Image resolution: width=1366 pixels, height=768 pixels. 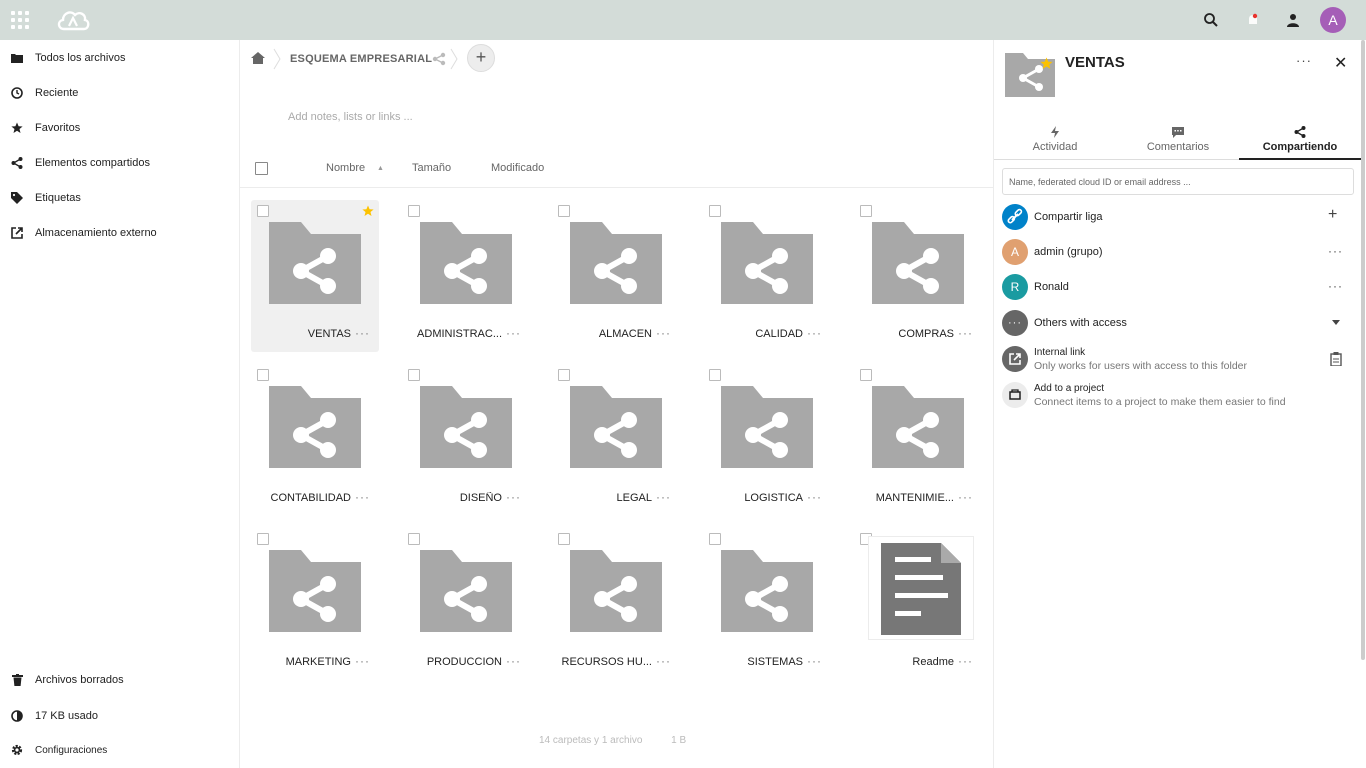 What do you see at coordinates (767, 440) in the screenshot?
I see `file-grid-item: LOGISTICA ···` at bounding box center [767, 440].